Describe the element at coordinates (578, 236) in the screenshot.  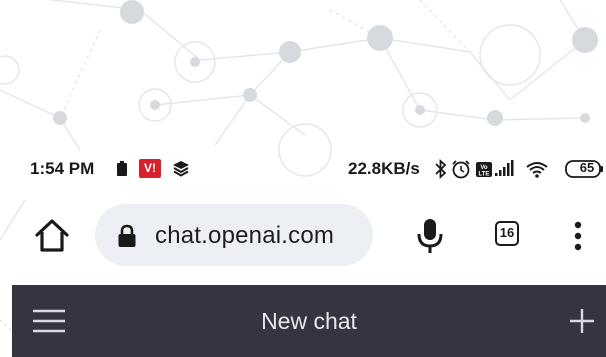
I see `more-vert-icon` at that location.